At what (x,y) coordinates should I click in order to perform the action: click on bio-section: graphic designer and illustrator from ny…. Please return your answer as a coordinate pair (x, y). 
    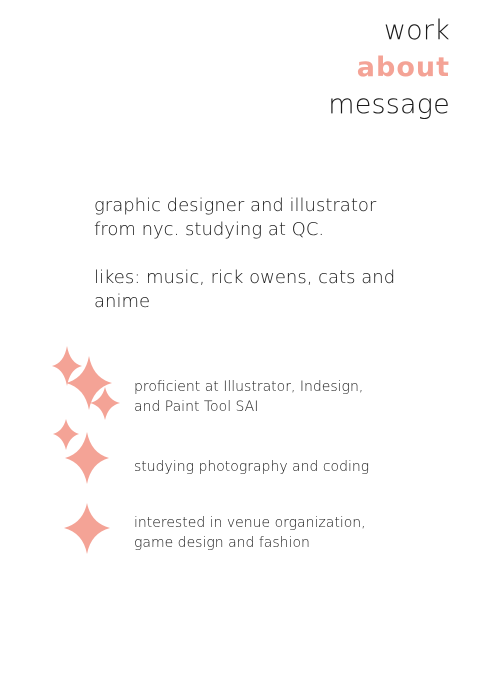
    Looking at the image, I should click on (254, 254).